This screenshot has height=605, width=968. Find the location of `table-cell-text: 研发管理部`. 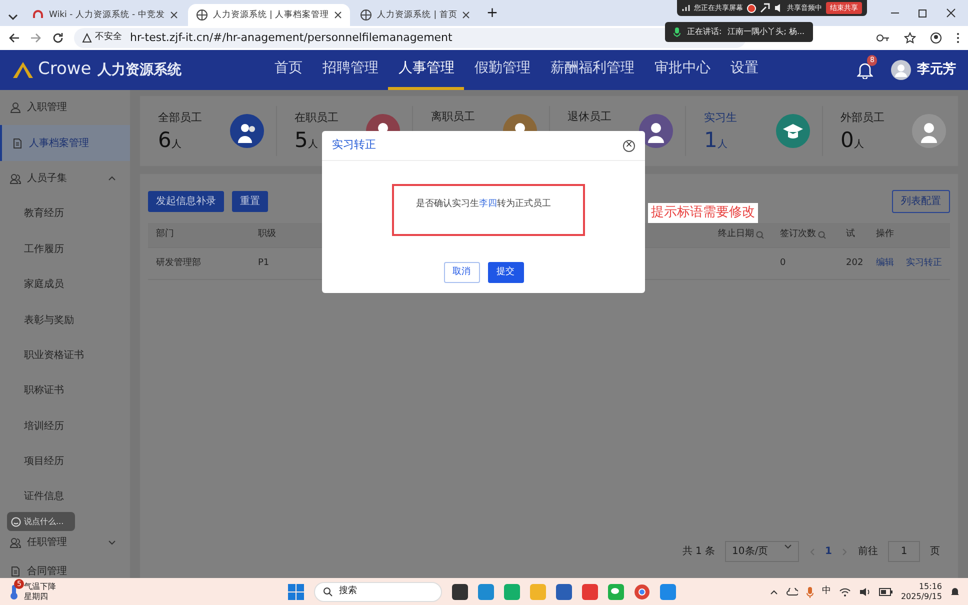

table-cell-text: 研发管理部 is located at coordinates (178, 263).